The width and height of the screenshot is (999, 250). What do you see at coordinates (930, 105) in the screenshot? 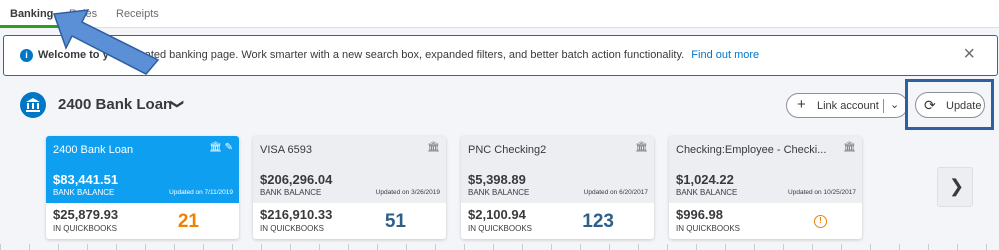
I see `refresh-icon: ⟳` at bounding box center [930, 105].